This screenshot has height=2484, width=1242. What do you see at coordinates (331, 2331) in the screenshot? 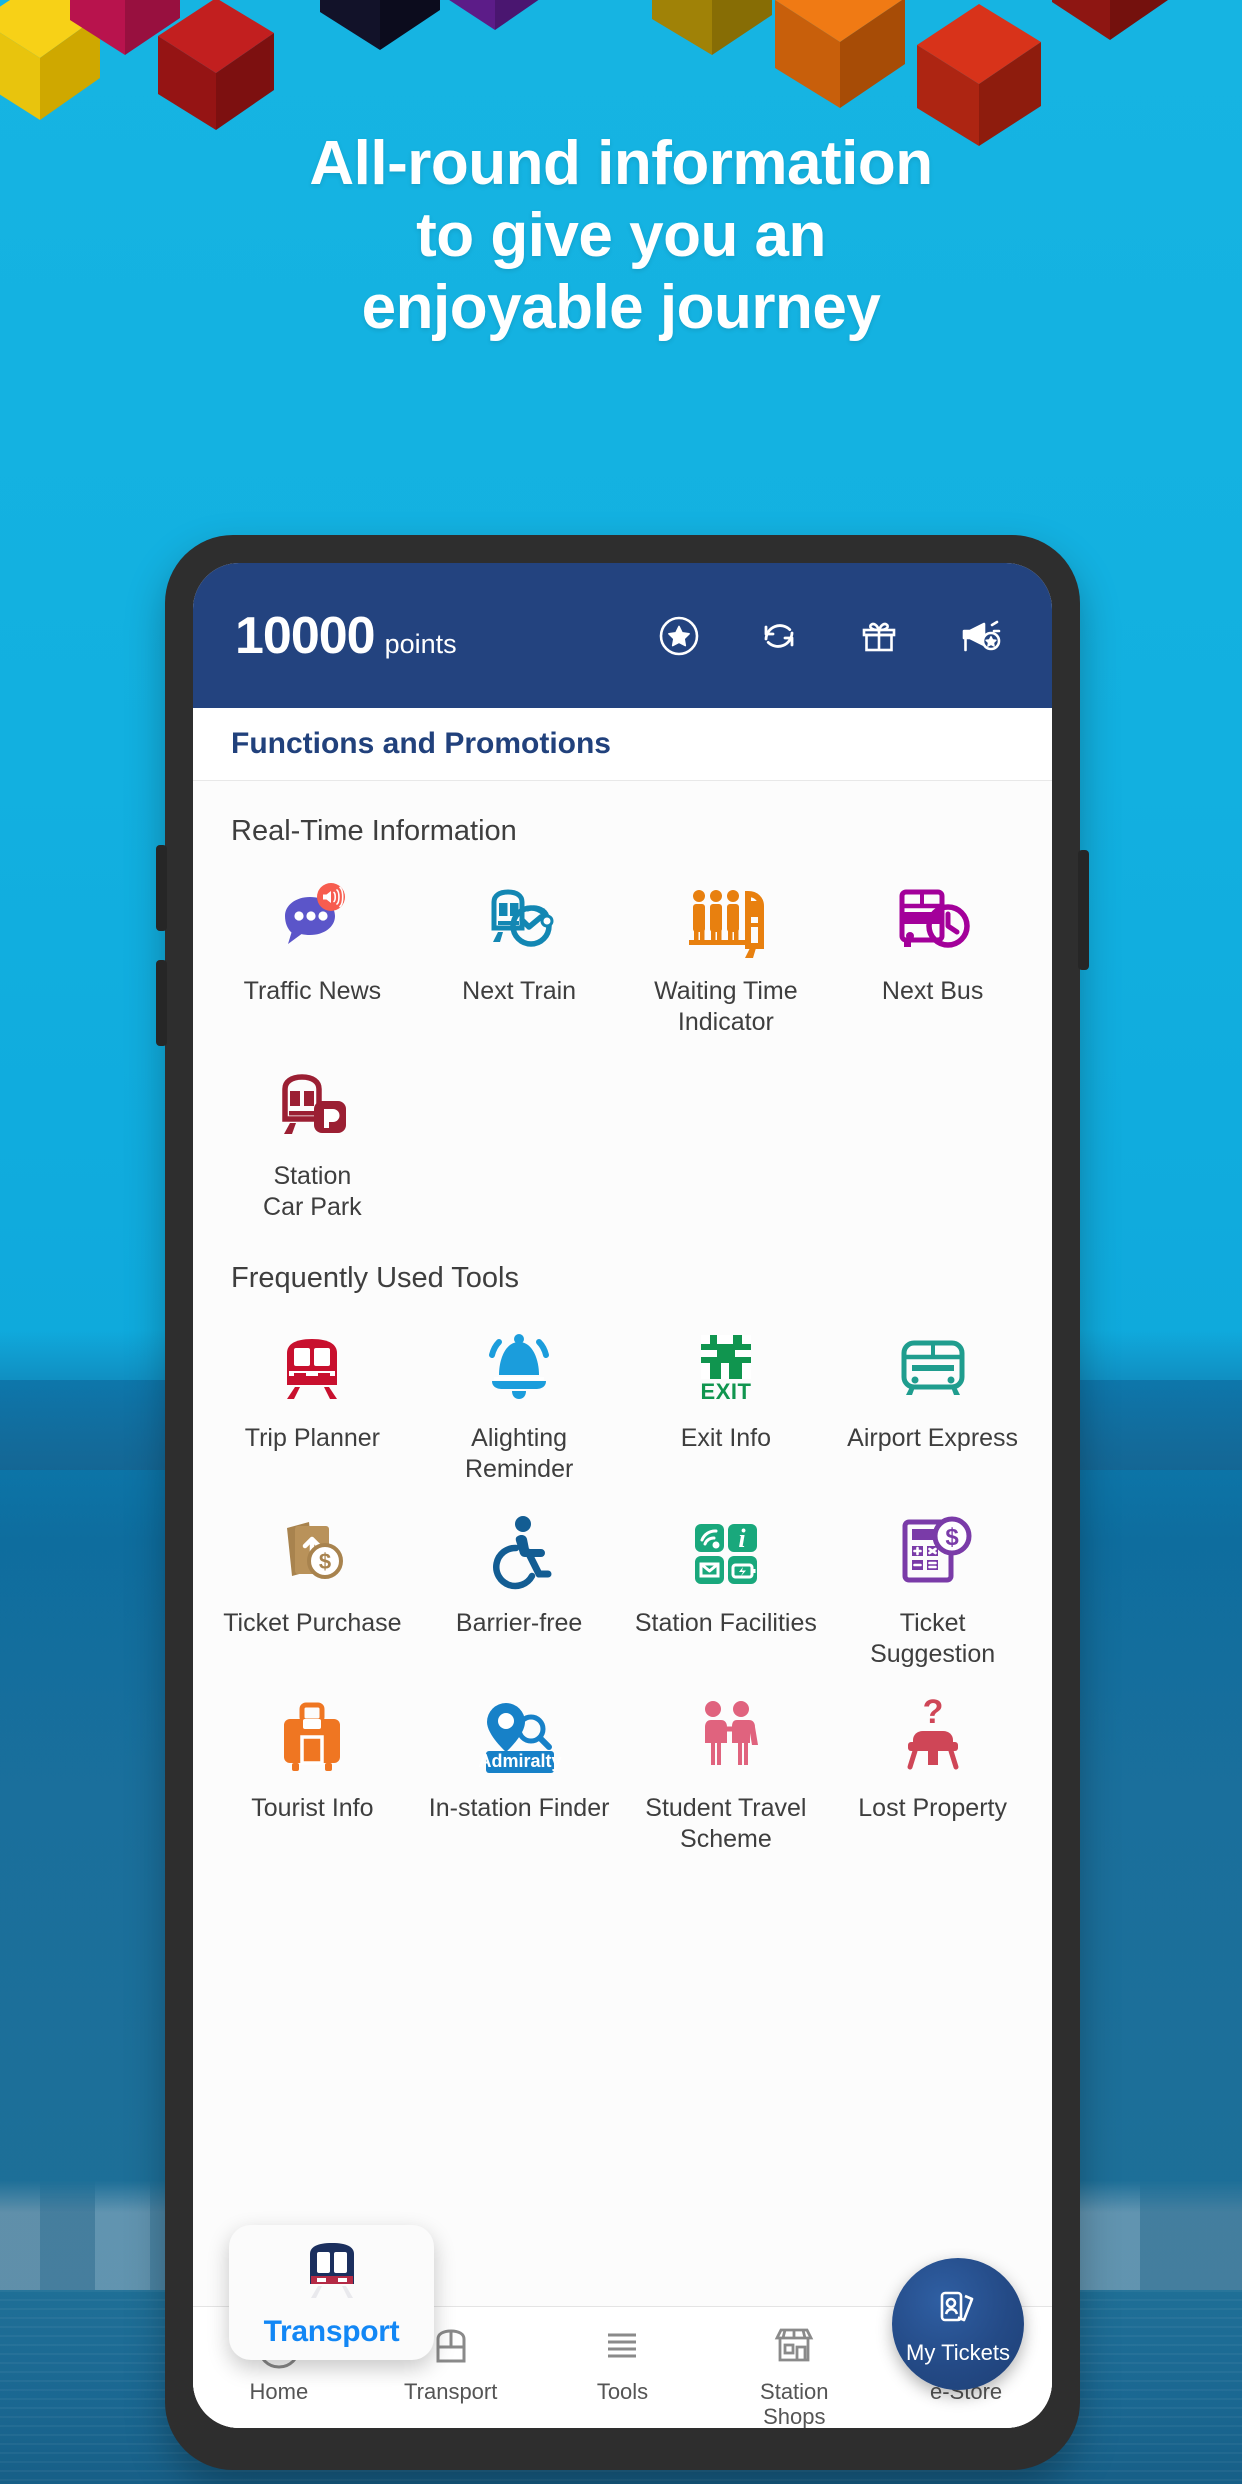
I see `transport-popup-label: Transport` at bounding box center [331, 2331].